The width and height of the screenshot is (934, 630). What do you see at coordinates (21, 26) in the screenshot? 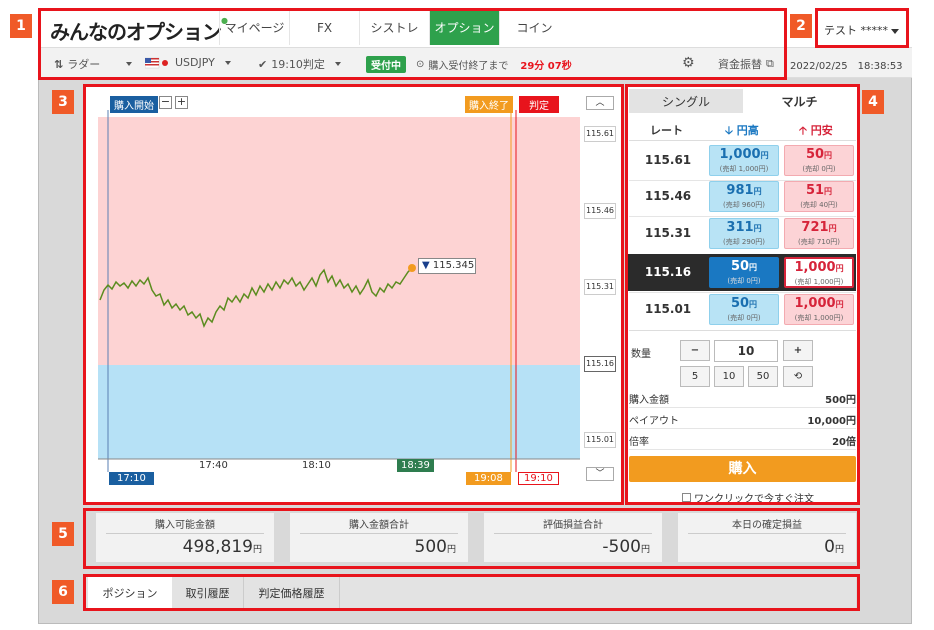
I see `badge-1: 1` at bounding box center [21, 26].